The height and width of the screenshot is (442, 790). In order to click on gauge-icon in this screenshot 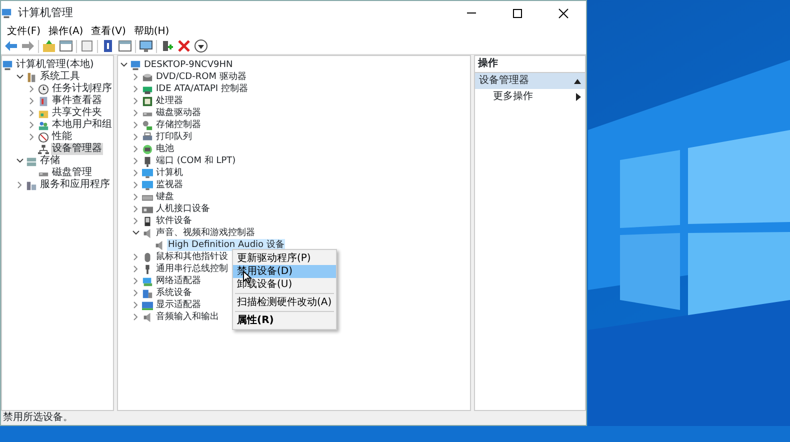, I will do `click(43, 137)`.